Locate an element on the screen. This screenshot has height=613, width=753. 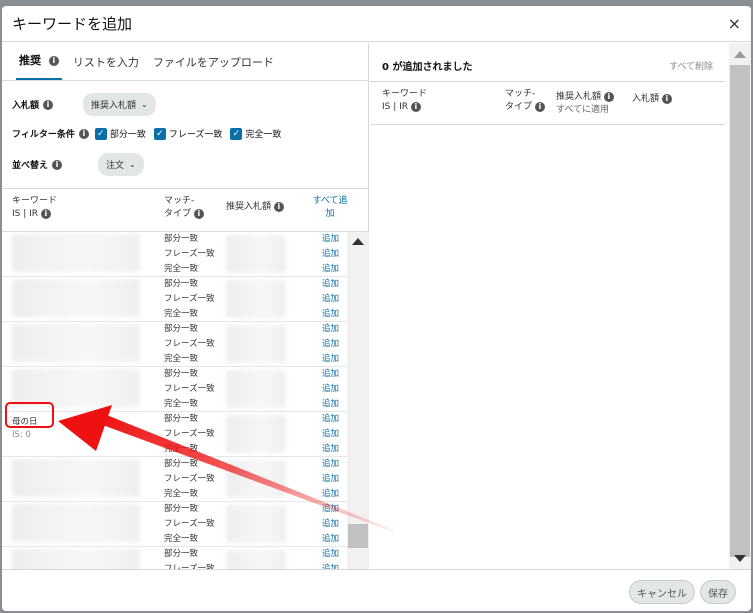
annotation-arrow is located at coordinates (226, 468).